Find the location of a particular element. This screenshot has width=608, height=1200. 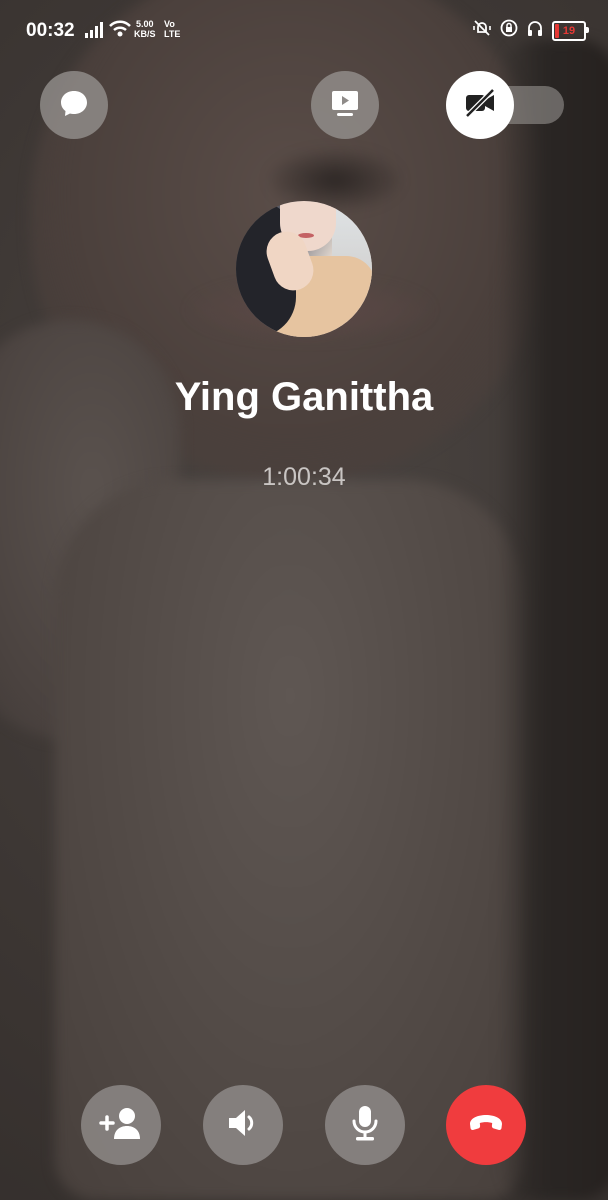

signal-icon is located at coordinates (94, 32).